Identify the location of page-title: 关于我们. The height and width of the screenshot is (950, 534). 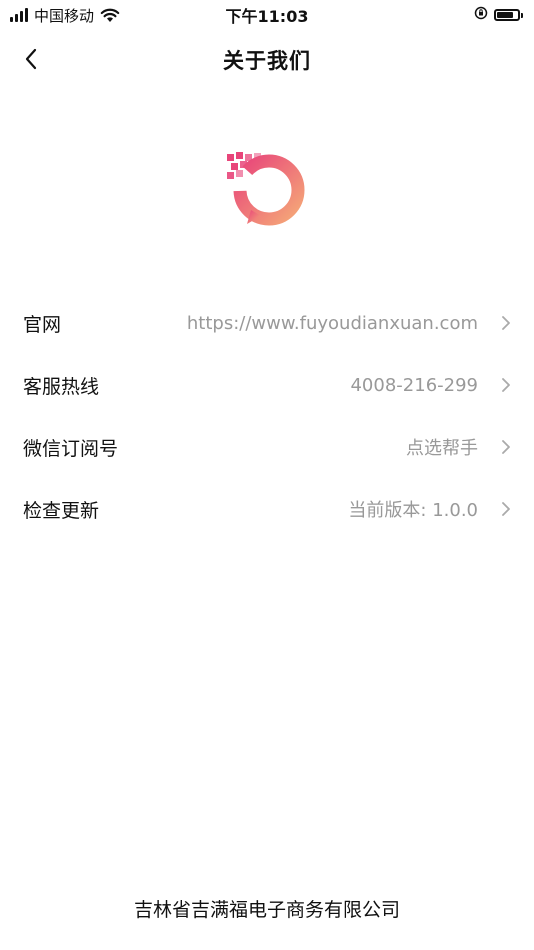
(267, 61).